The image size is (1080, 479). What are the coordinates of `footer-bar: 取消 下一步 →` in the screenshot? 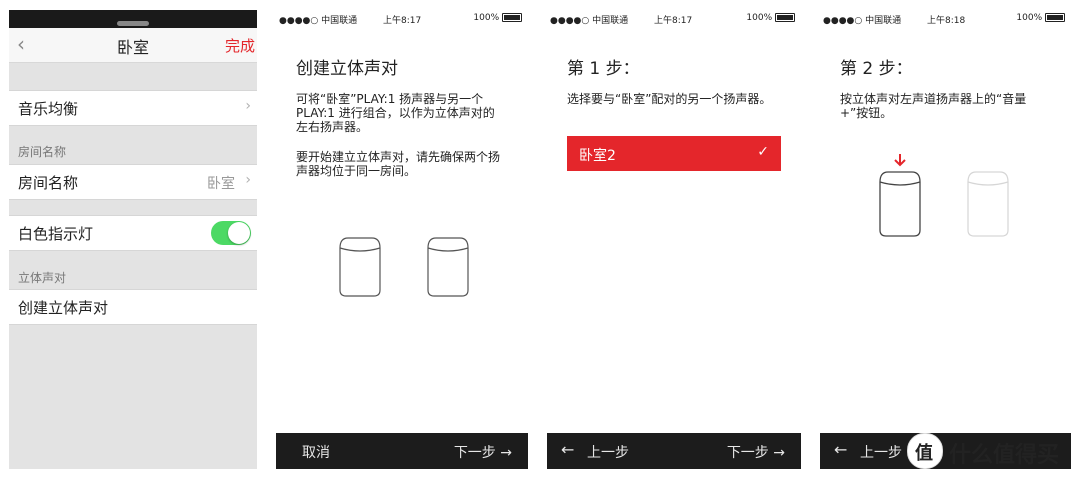 It's located at (402, 451).